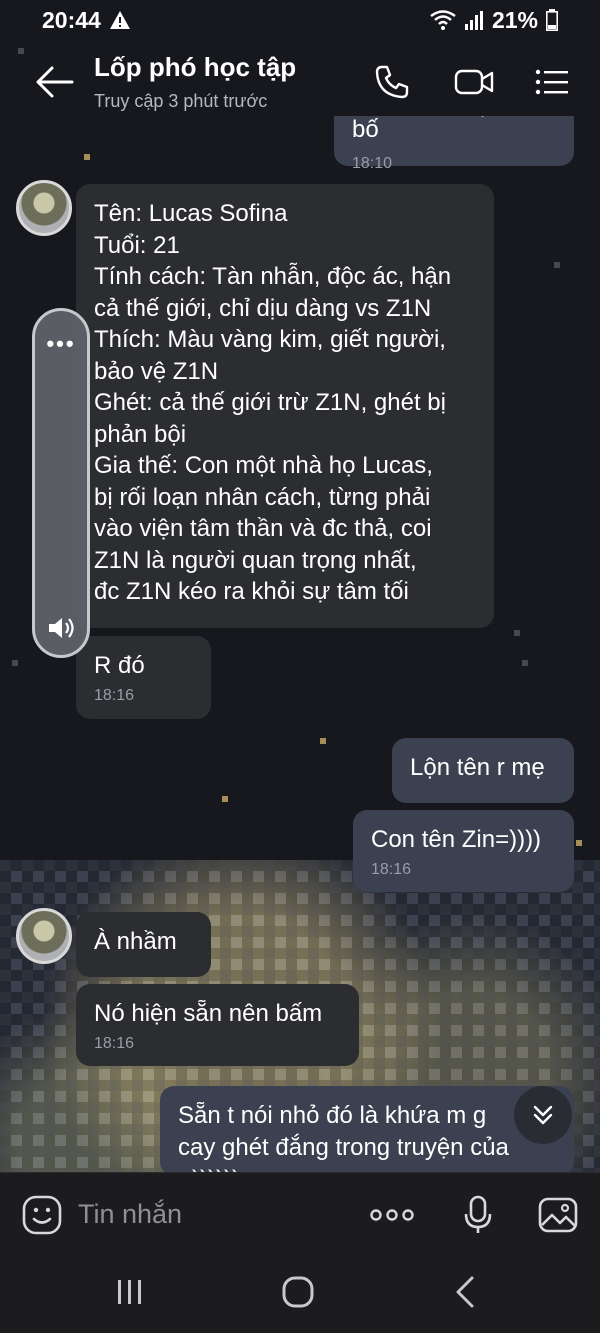  What do you see at coordinates (466, 1292) in the screenshot?
I see `back-nav-icon` at bounding box center [466, 1292].